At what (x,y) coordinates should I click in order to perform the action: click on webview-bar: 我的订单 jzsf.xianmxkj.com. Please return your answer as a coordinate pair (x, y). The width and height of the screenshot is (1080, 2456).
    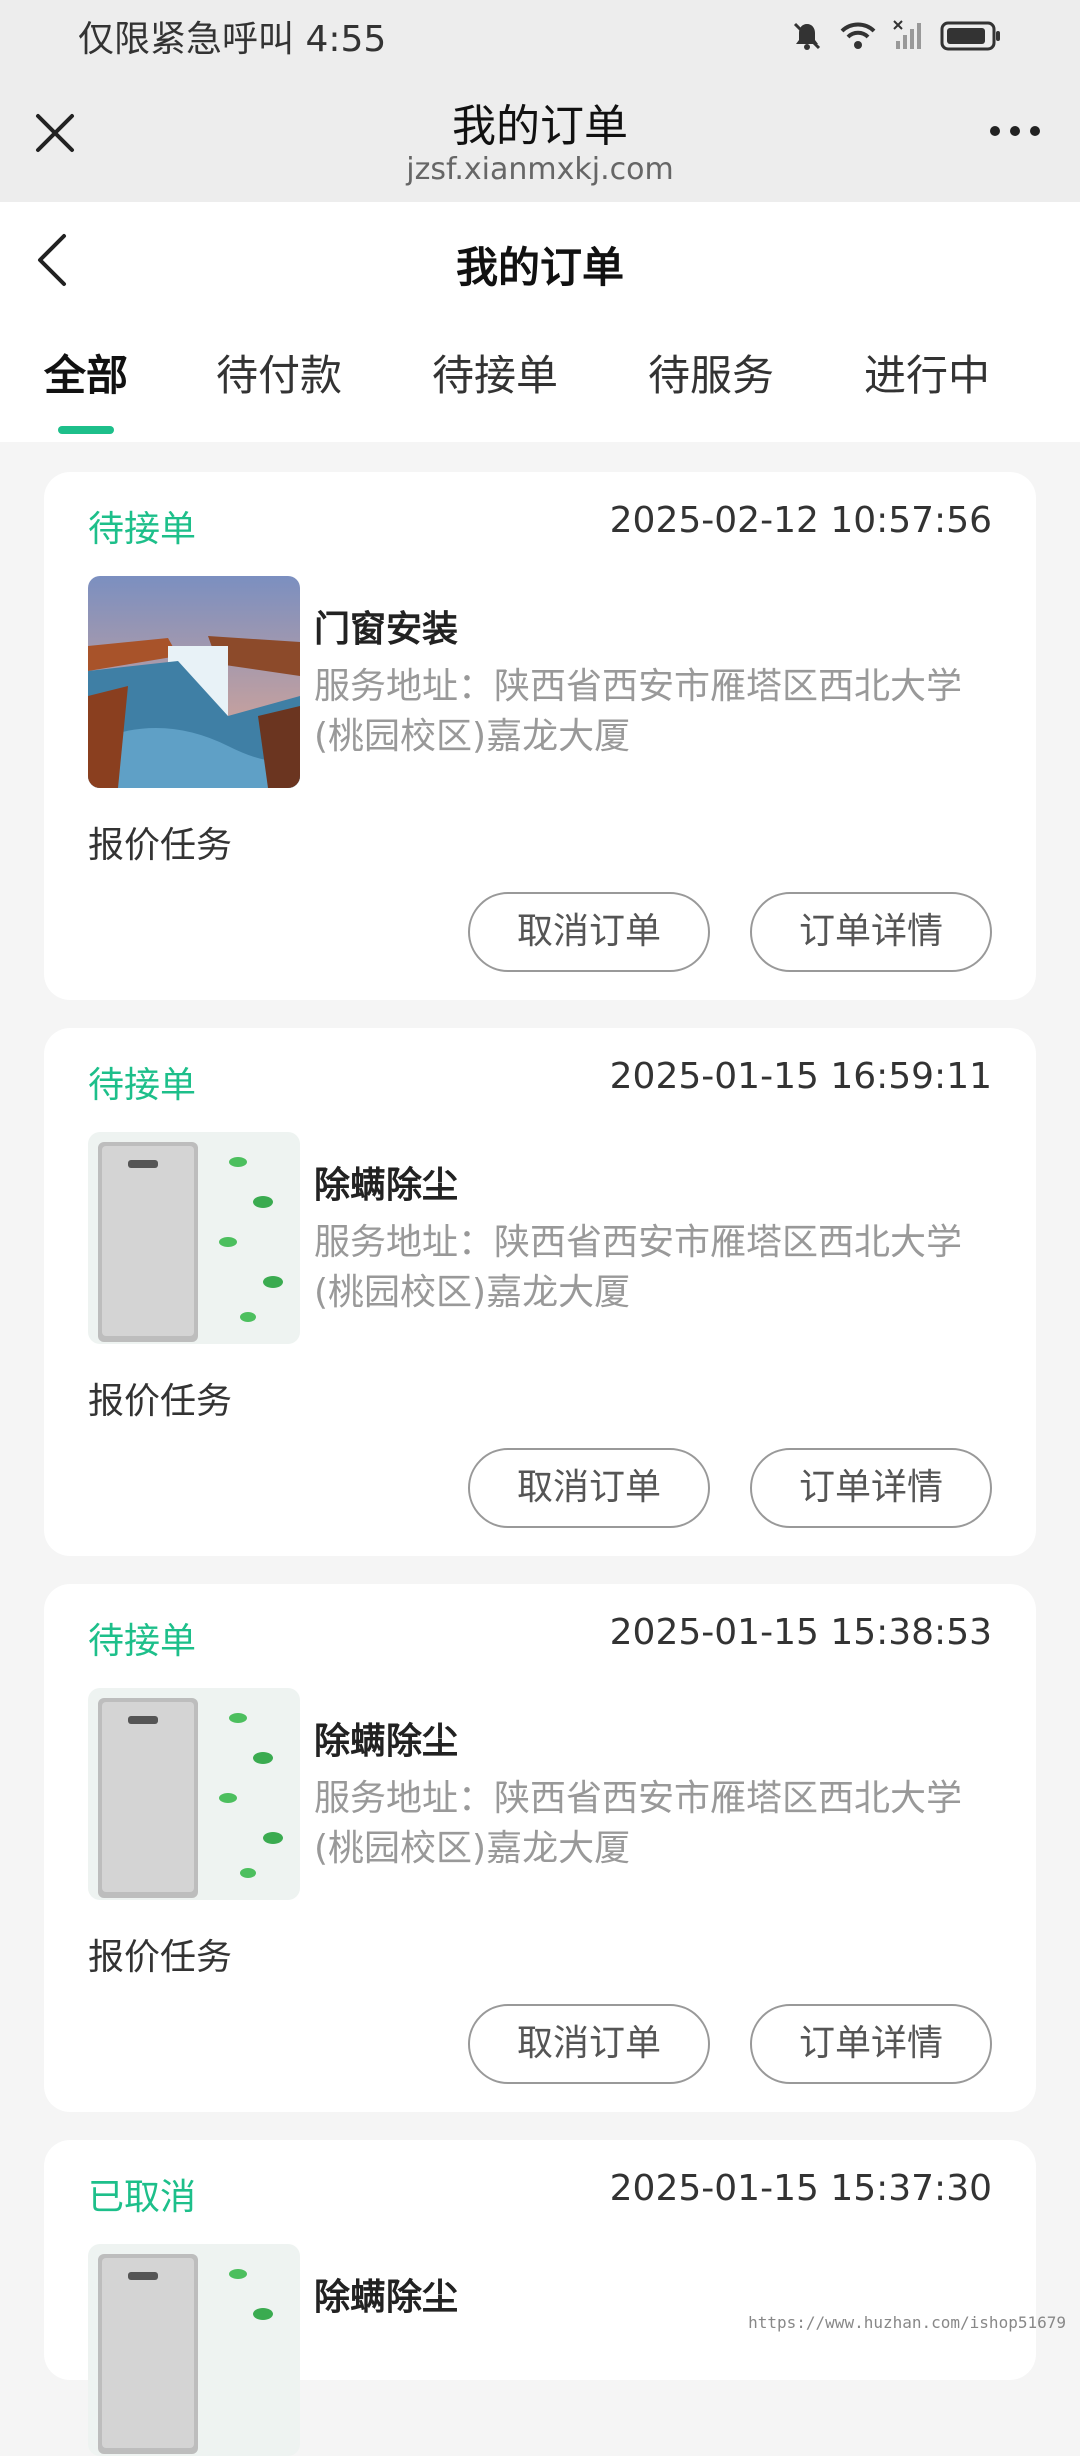
    Looking at the image, I should click on (540, 137).